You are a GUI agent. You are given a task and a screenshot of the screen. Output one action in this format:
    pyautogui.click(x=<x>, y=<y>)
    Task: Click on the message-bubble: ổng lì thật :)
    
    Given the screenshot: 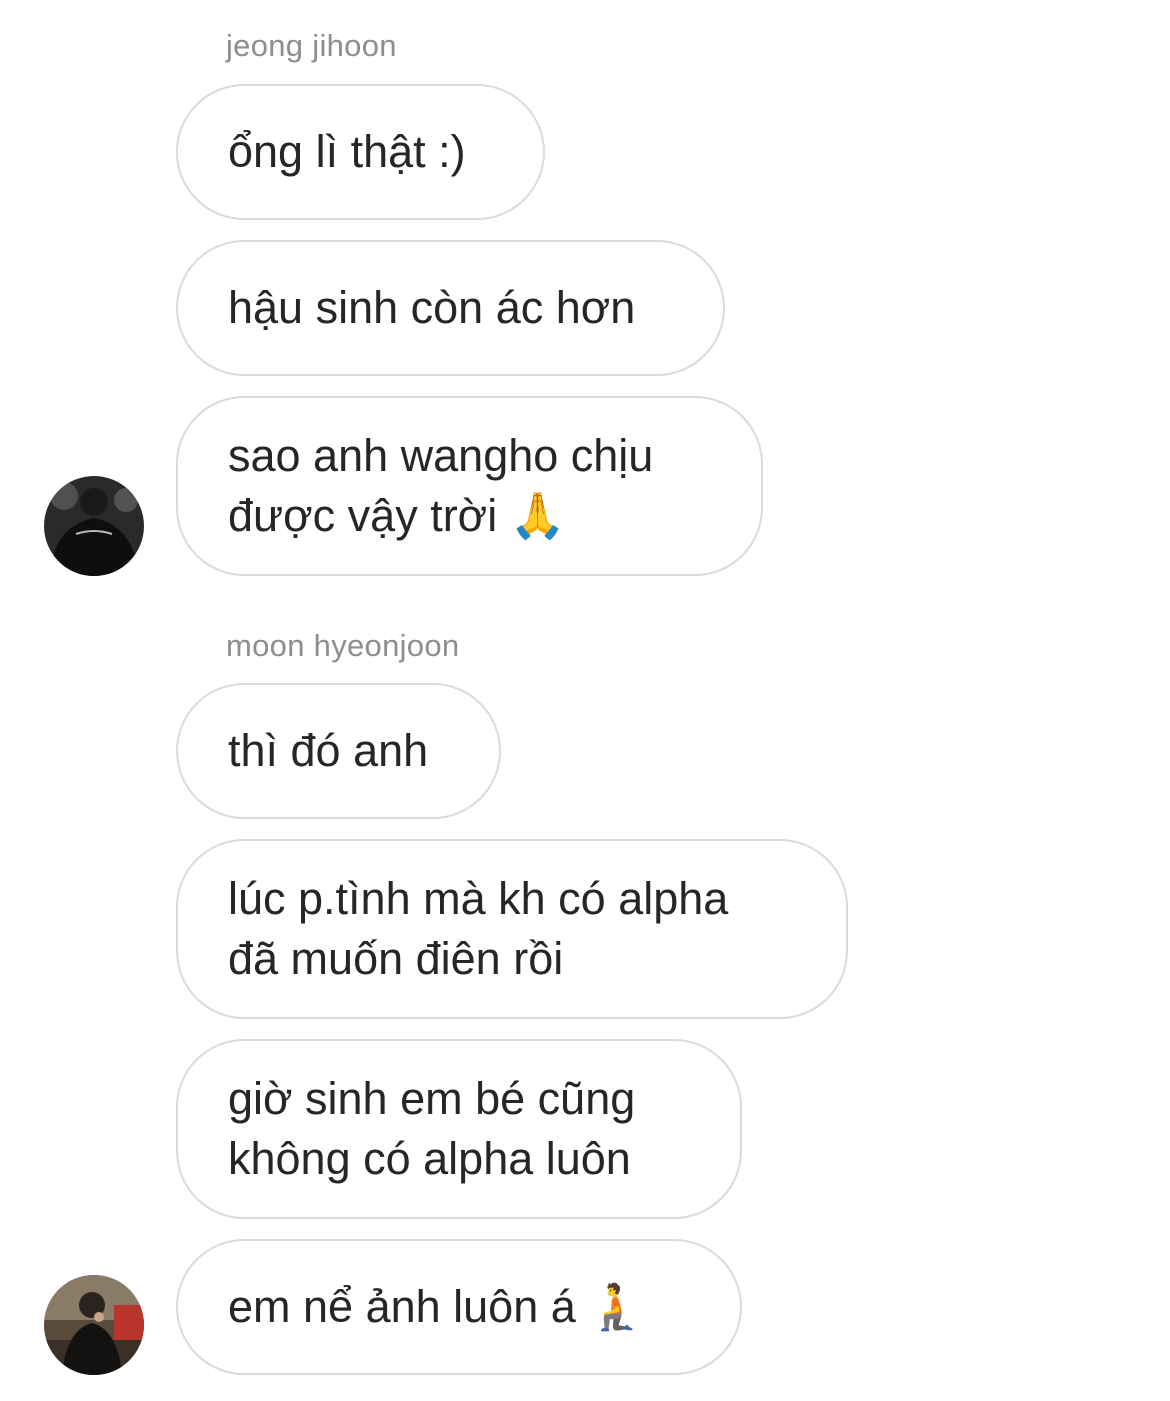 What is the action you would take?
    pyautogui.click(x=360, y=152)
    